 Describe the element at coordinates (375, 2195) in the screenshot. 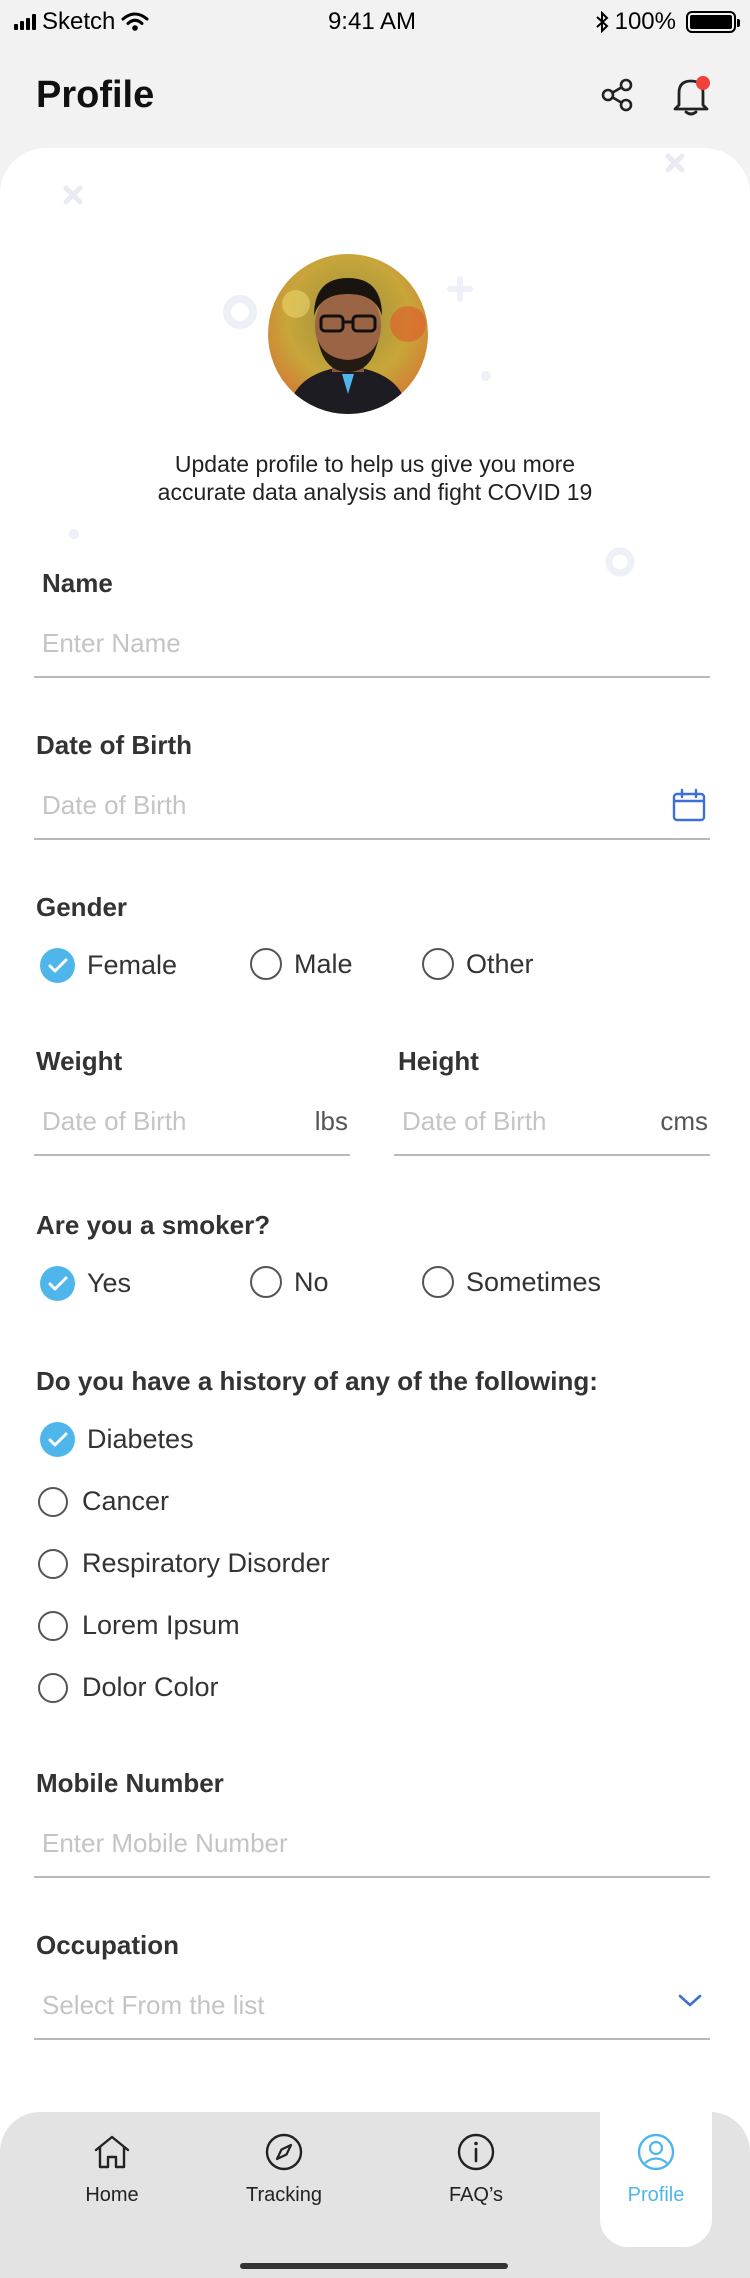

I see `bottom-nav: Home Tracking FAQ’s Profile` at that location.